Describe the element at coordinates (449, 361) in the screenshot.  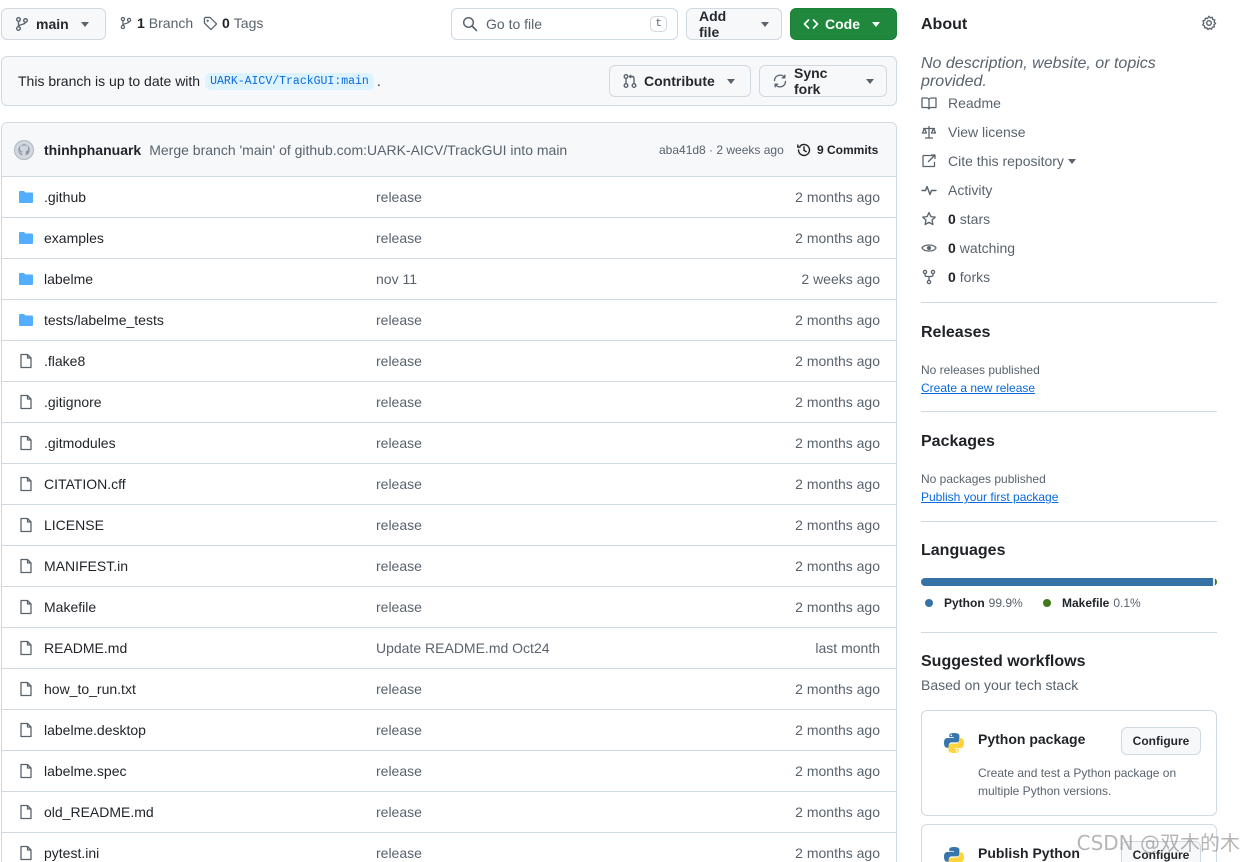
I see `file-row: .flake8 release 2 months ago` at that location.